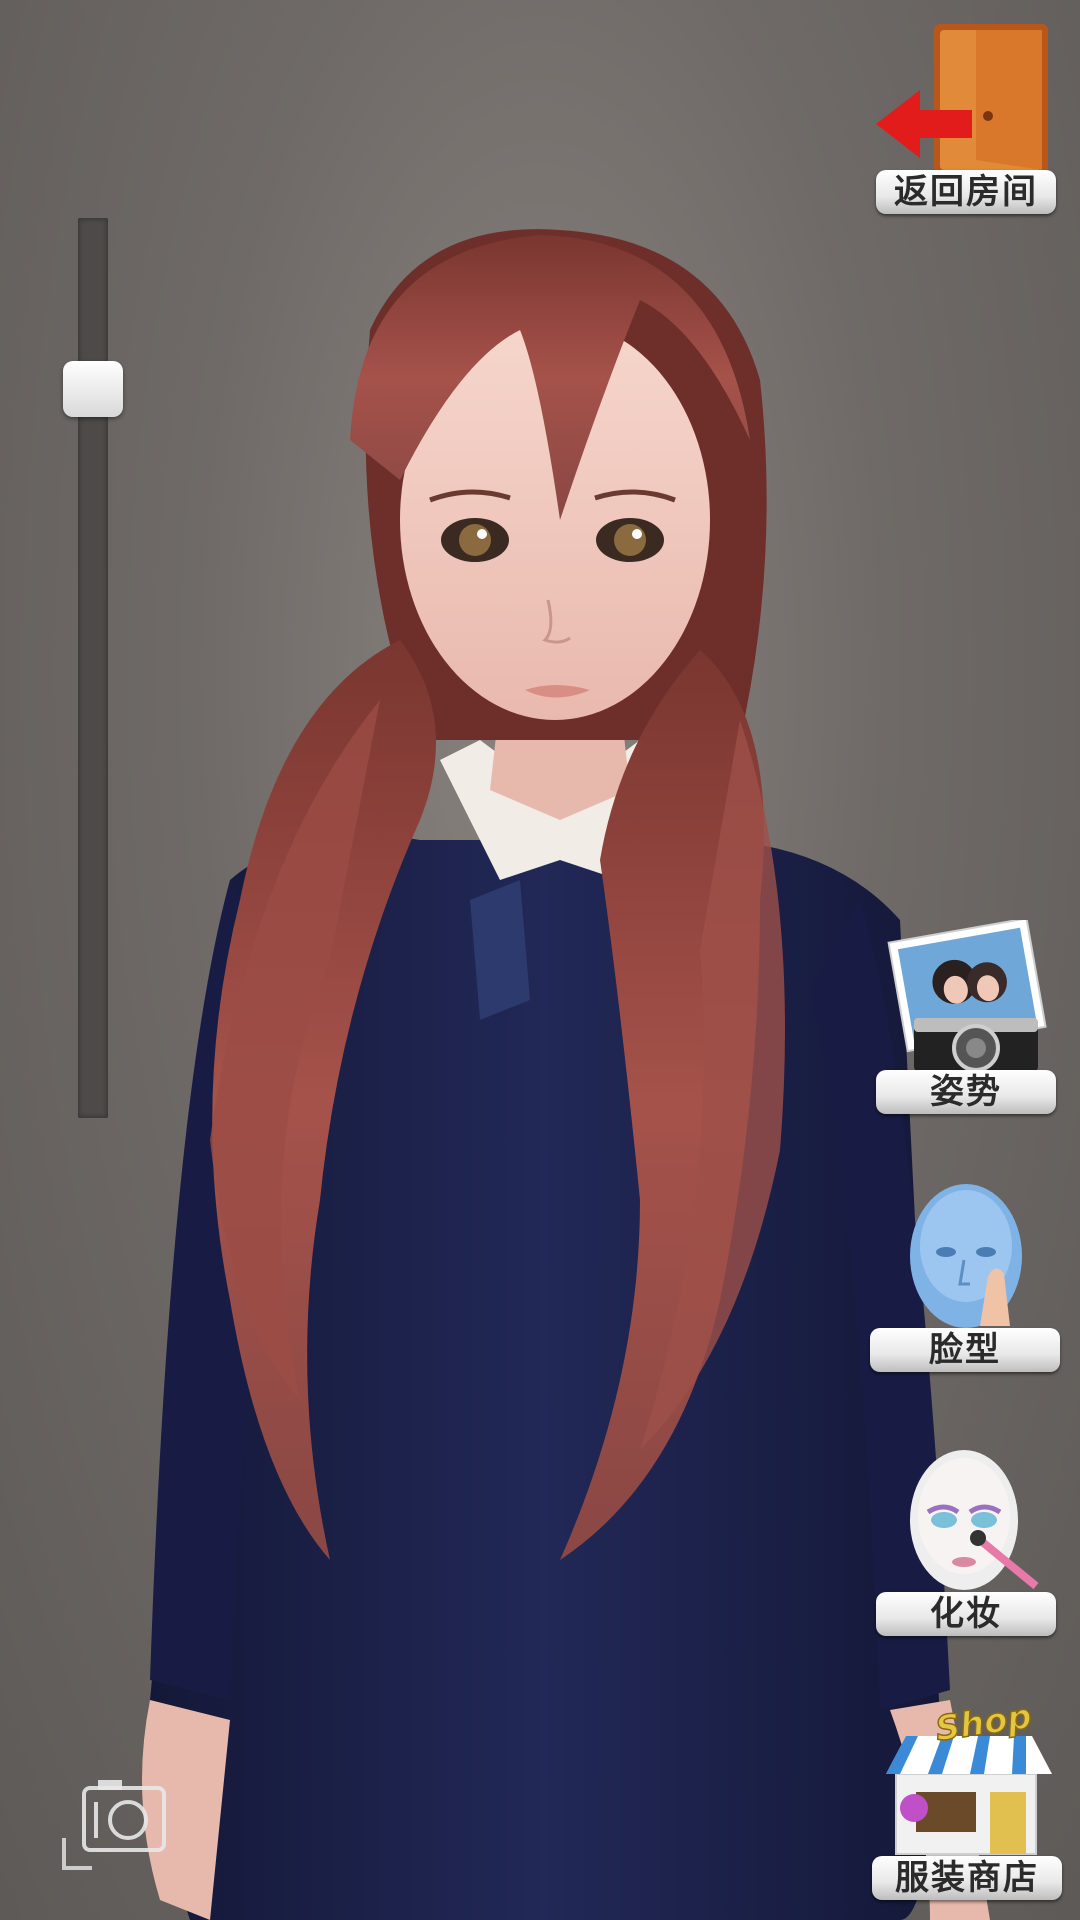 This screenshot has width=1080, height=1920. Describe the element at coordinates (969, 1779) in the screenshot. I see `shop-stall-icon: Shop` at that location.